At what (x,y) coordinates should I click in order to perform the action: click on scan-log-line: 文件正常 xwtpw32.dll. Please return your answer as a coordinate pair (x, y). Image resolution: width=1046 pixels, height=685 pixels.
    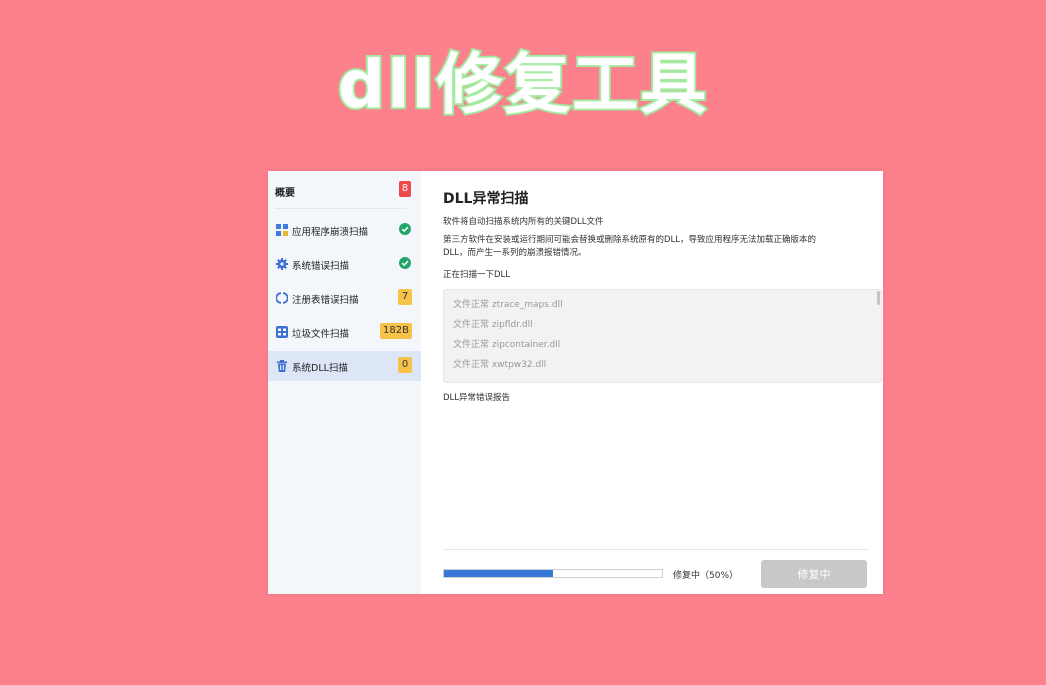
    Looking at the image, I should click on (500, 365).